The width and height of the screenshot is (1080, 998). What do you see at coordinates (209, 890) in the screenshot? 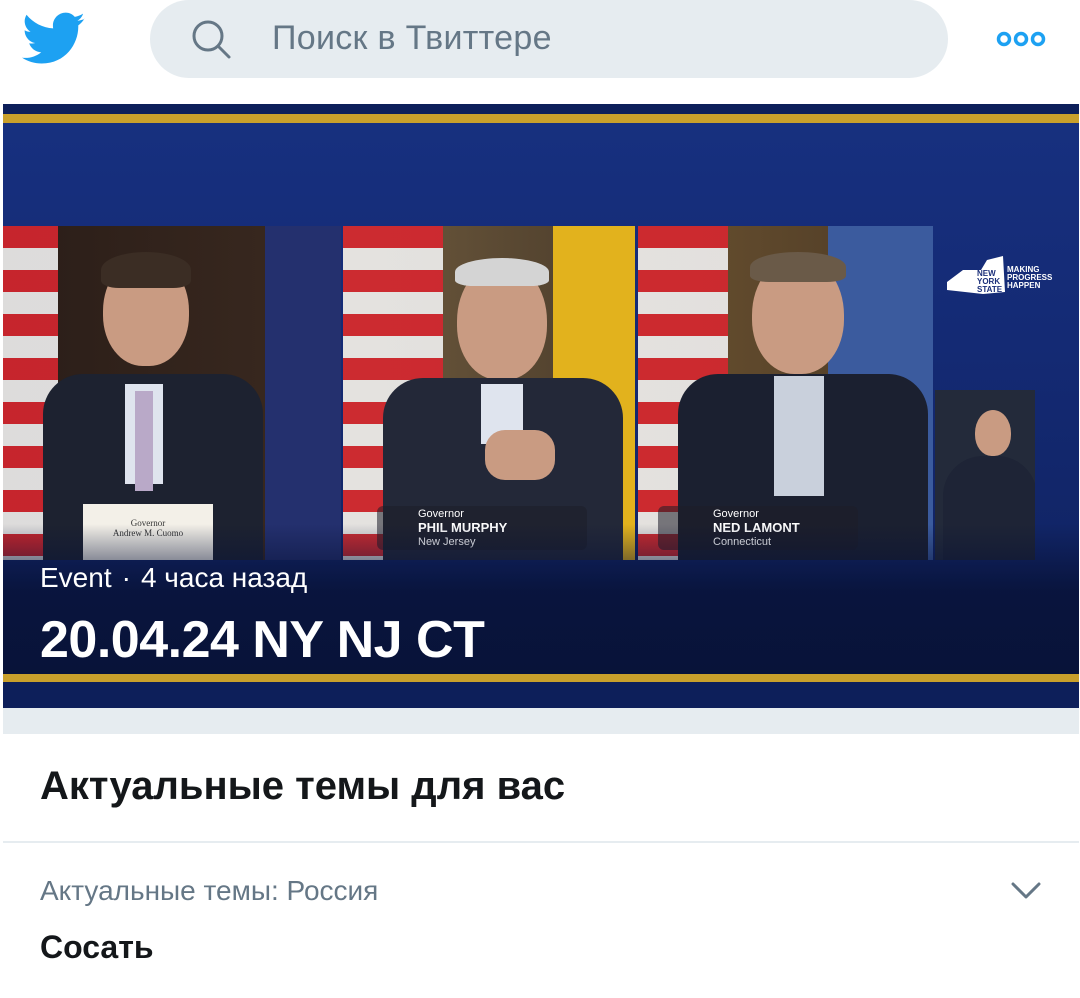
I see `trend-context: Актуальные темы: Россия` at bounding box center [209, 890].